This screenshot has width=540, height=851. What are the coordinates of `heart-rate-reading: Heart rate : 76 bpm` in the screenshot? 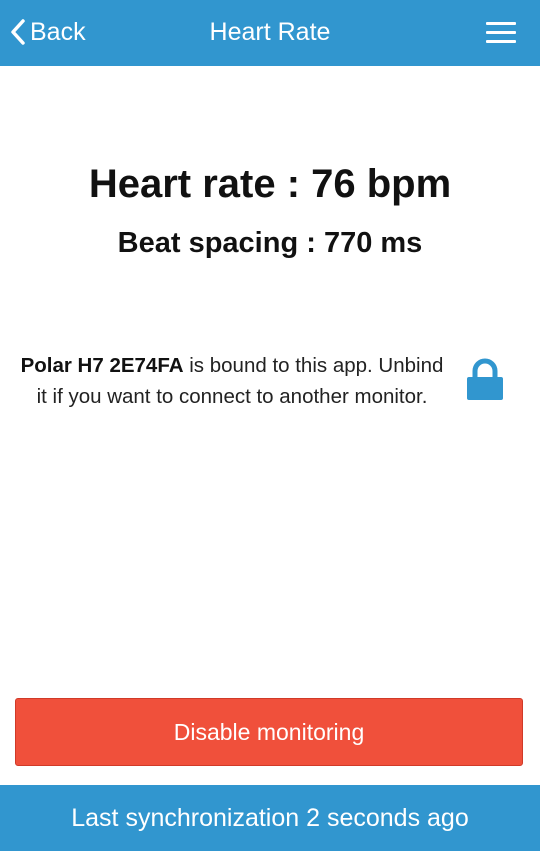 It's located at (270, 184).